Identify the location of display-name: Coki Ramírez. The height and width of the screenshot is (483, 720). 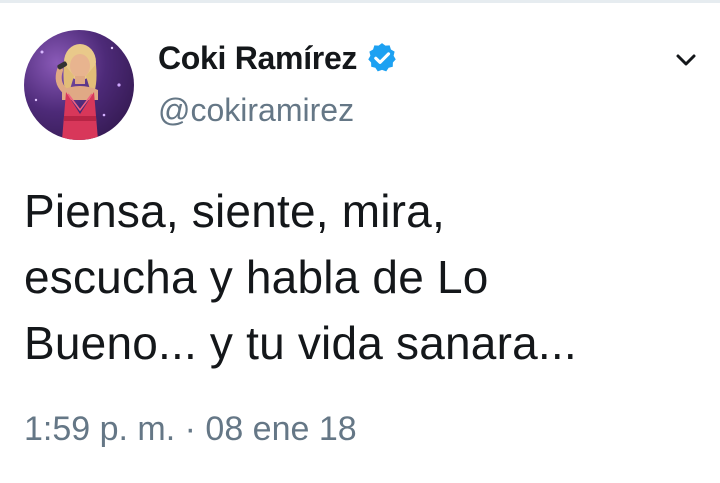
(257, 58).